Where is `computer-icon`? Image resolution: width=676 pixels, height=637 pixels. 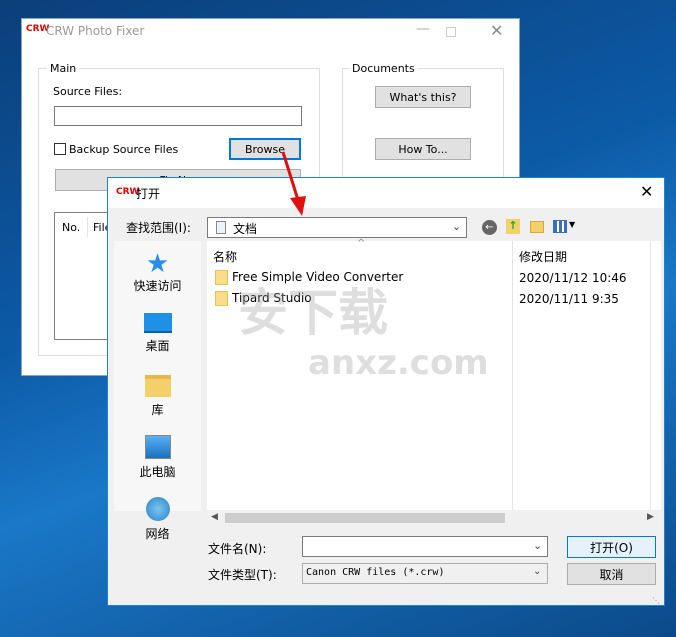 computer-icon is located at coordinates (157, 447).